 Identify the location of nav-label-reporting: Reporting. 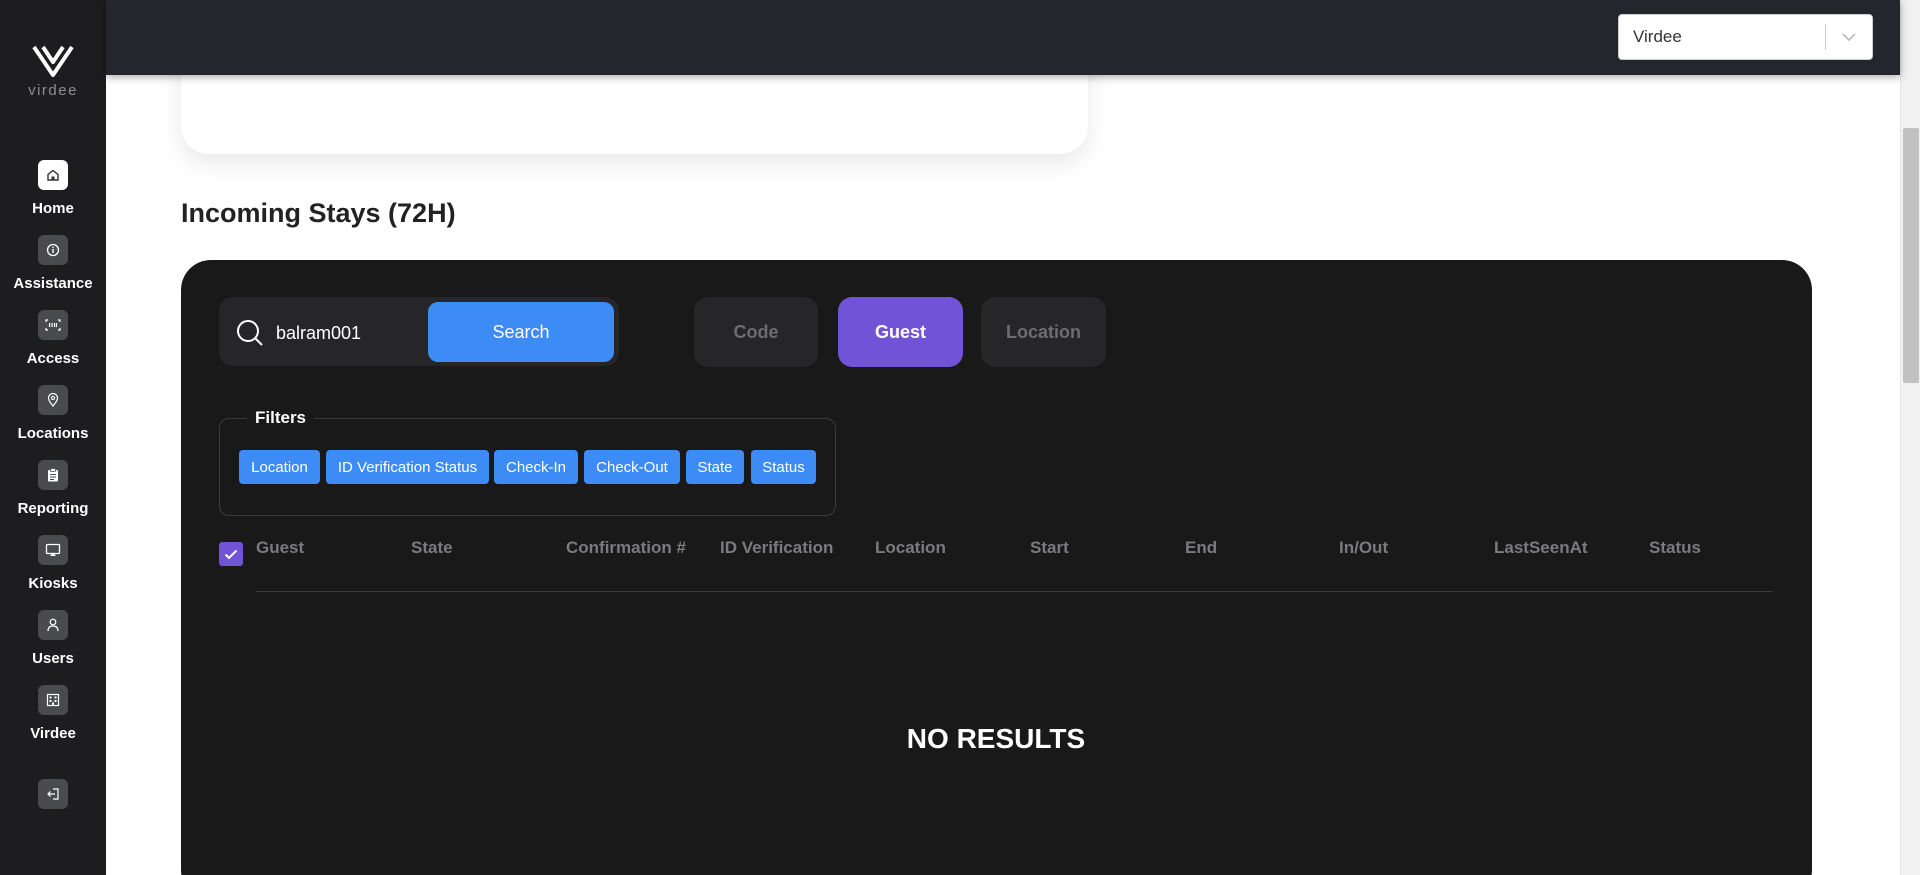
(53, 508).